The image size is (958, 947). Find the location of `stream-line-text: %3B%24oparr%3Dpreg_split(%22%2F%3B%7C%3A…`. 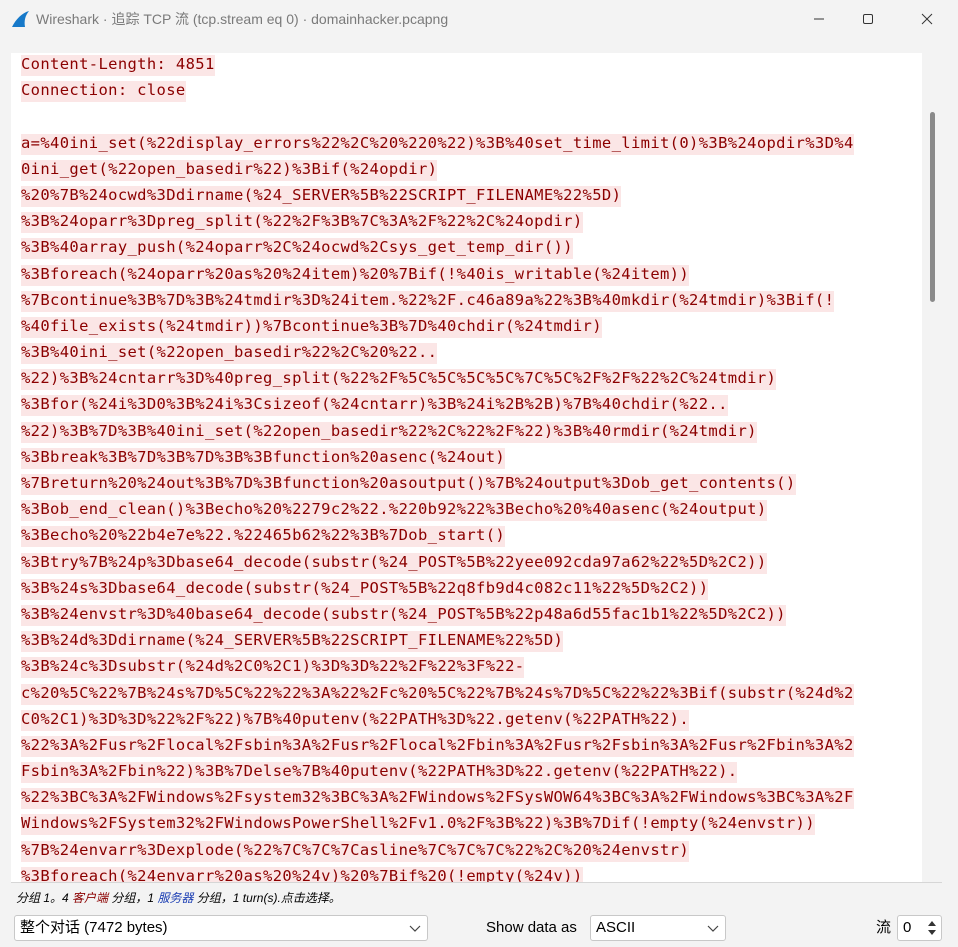

stream-line-text: %3B%24oparr%3Dpreg_split(%22%2F%3B%7C%3A… is located at coordinates (302, 223).